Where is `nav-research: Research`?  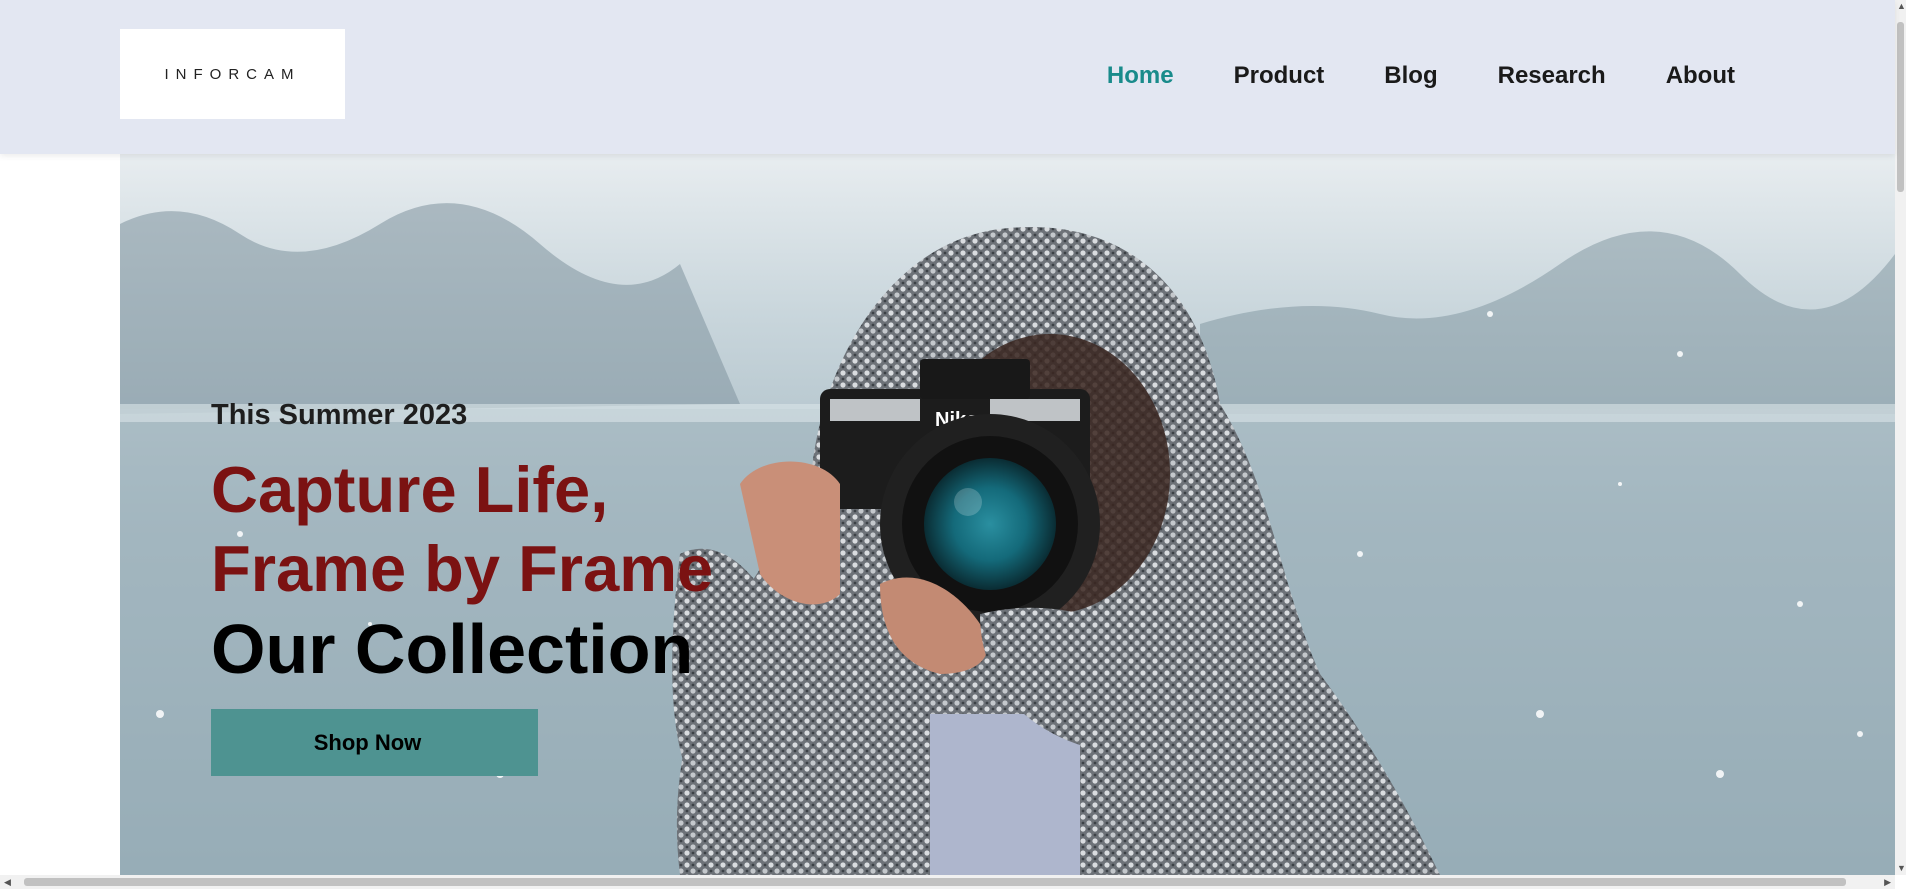 nav-research: Research is located at coordinates (1552, 76).